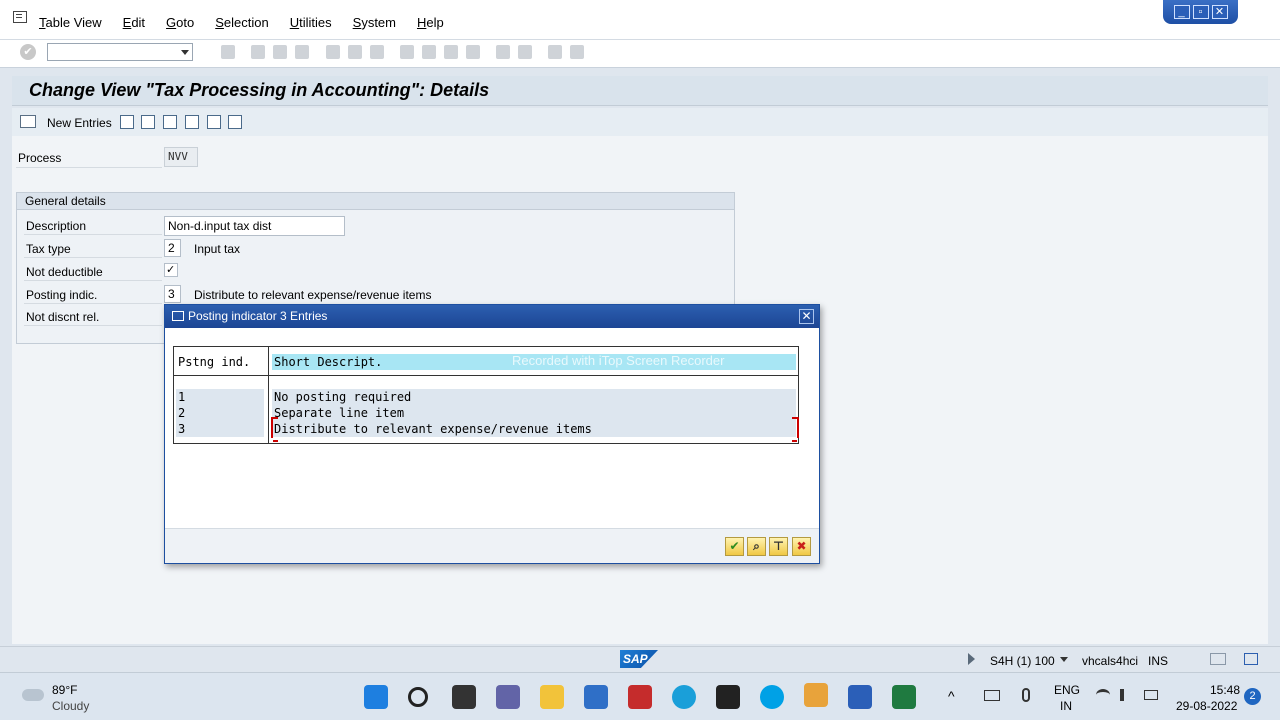 The image size is (1280, 720). I want to click on enter-icon: ✔, so click(28, 52).